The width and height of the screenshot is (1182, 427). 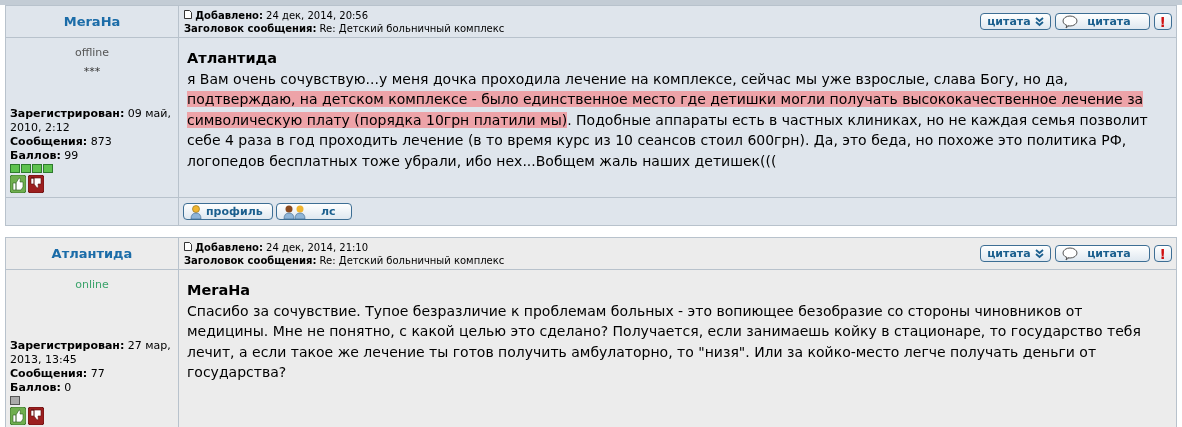 I want to click on online-status: online, so click(x=92, y=284).